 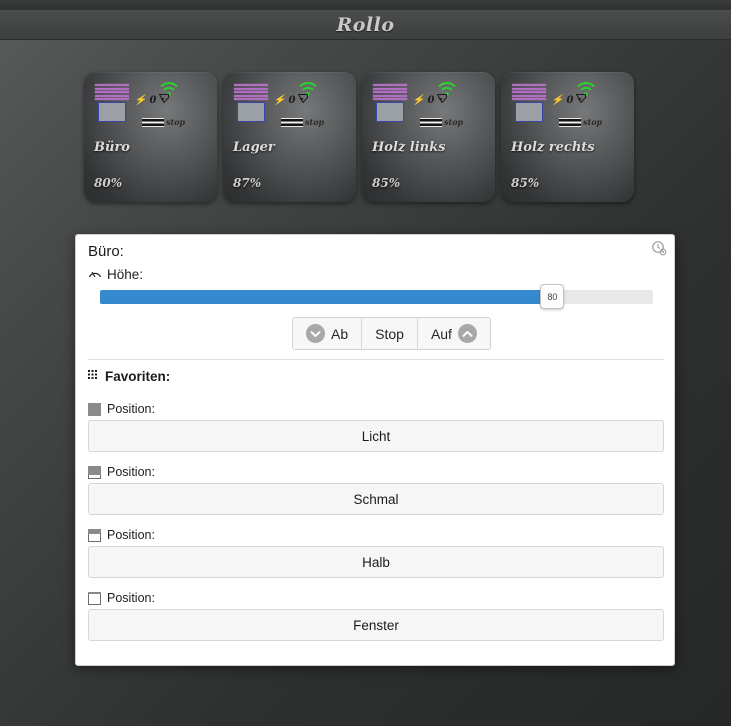 I want to click on card-title: Büro, so click(x=112, y=147).